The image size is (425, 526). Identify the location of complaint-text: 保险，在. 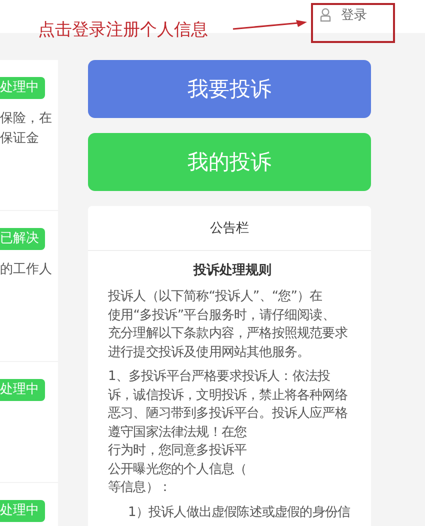
(26, 119).